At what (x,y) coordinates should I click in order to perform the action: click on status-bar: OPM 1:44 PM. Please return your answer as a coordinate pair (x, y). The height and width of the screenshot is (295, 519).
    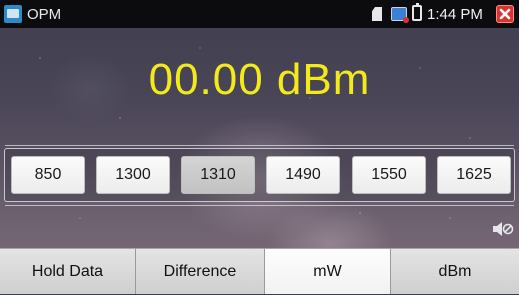
    Looking at the image, I should click on (259, 14).